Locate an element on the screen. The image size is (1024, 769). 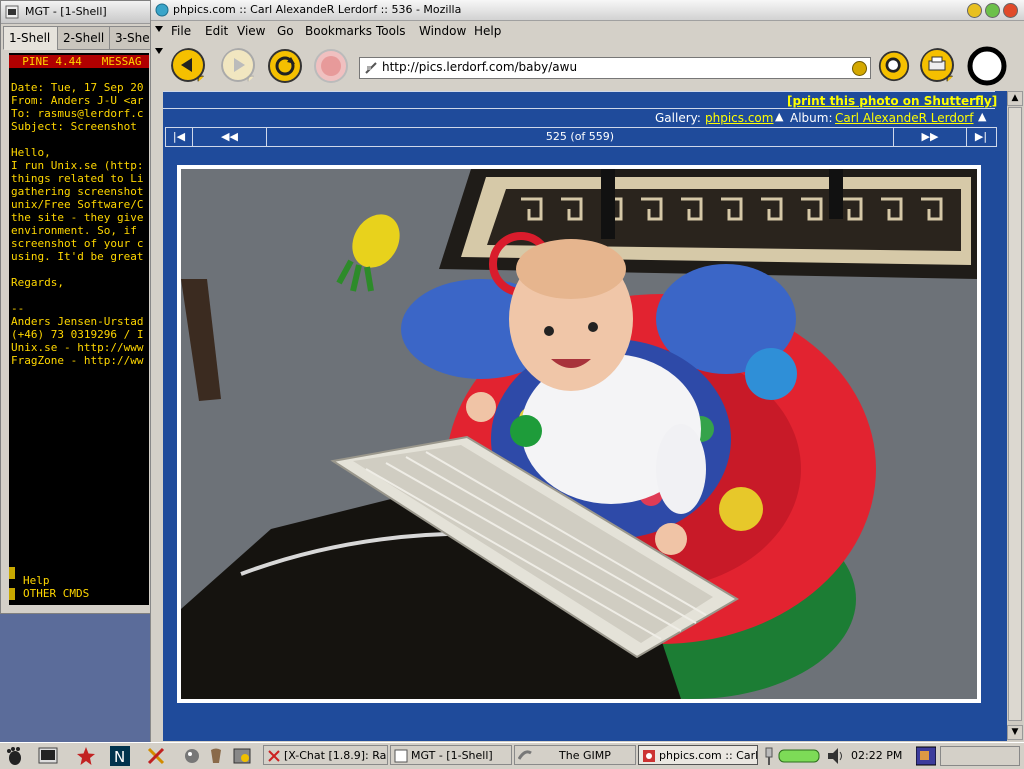
minimize-button is located at coordinates (974, 10).